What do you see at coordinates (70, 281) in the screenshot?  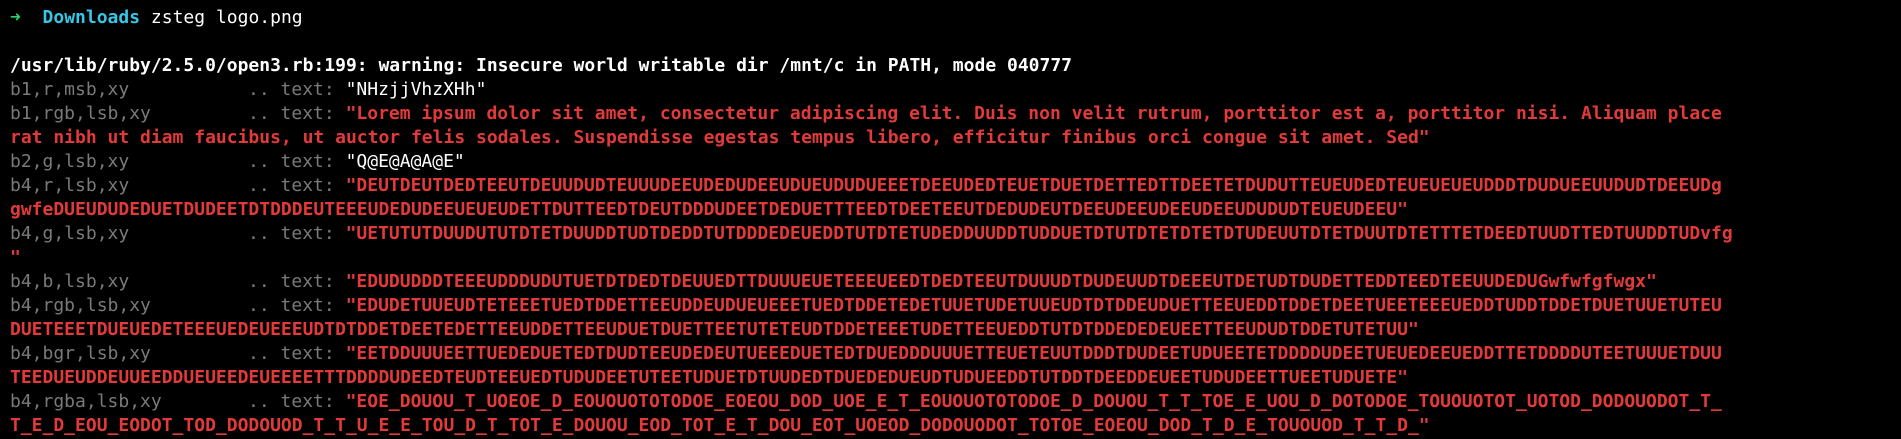 I see `result-key: b4,b,lsb,xy` at bounding box center [70, 281].